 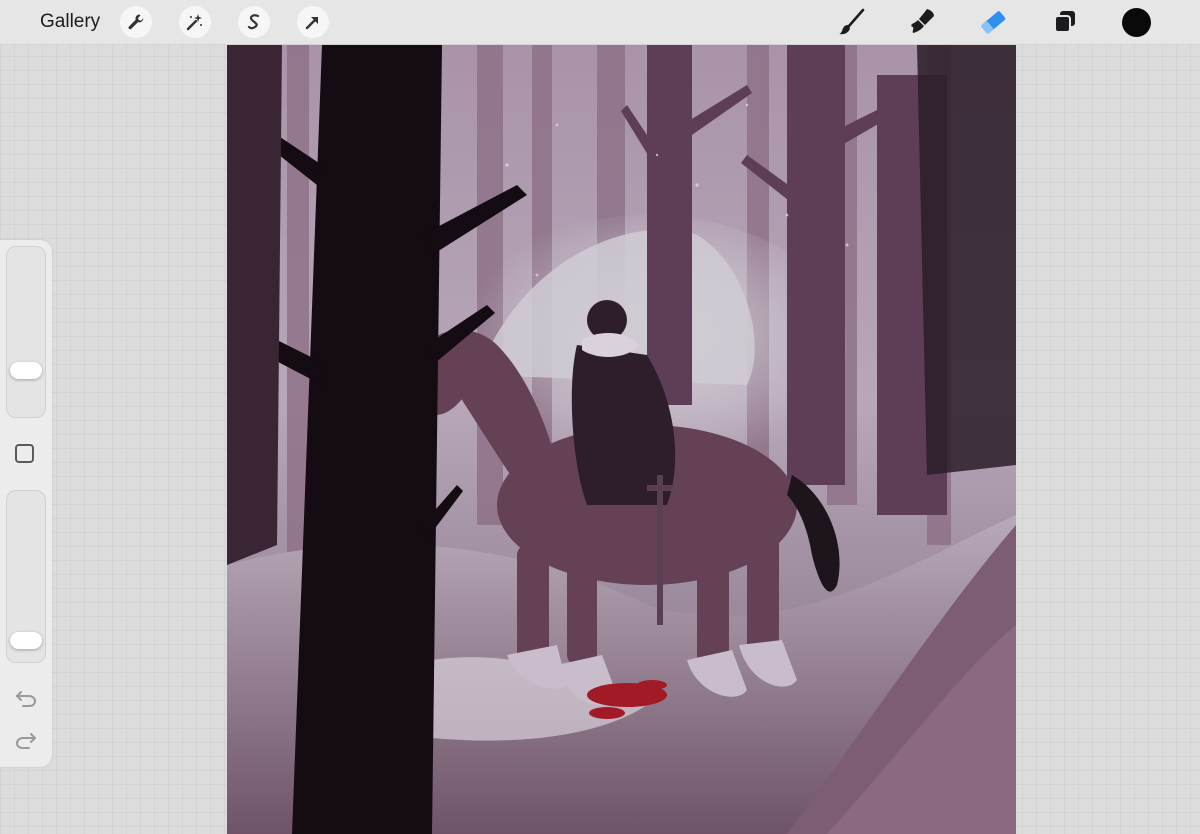 I want to click on transform-button, so click(x=313, y=22).